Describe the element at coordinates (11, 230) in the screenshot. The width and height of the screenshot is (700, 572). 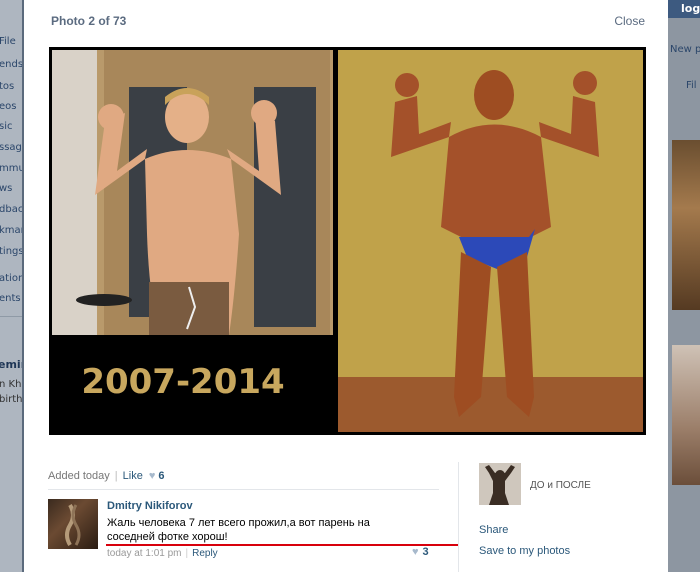
I see `bg-menu-item: kmar` at that location.